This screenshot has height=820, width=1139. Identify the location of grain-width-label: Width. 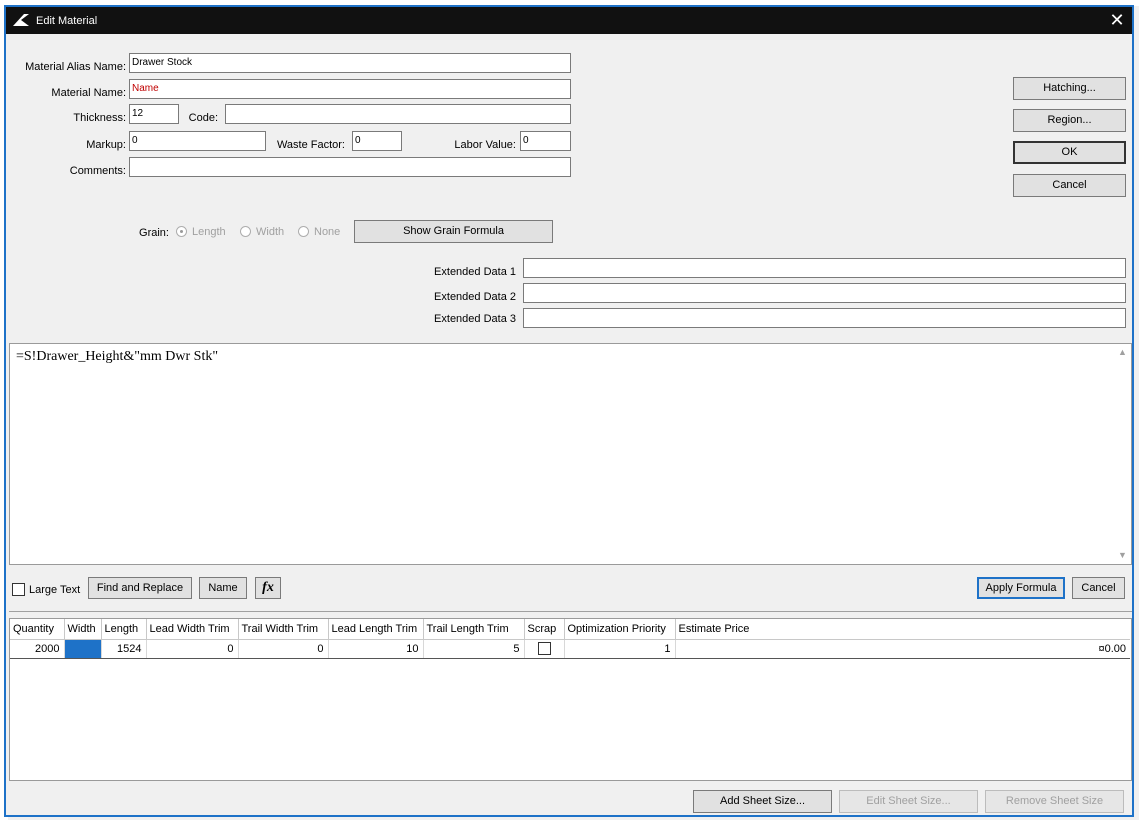
(270, 232).